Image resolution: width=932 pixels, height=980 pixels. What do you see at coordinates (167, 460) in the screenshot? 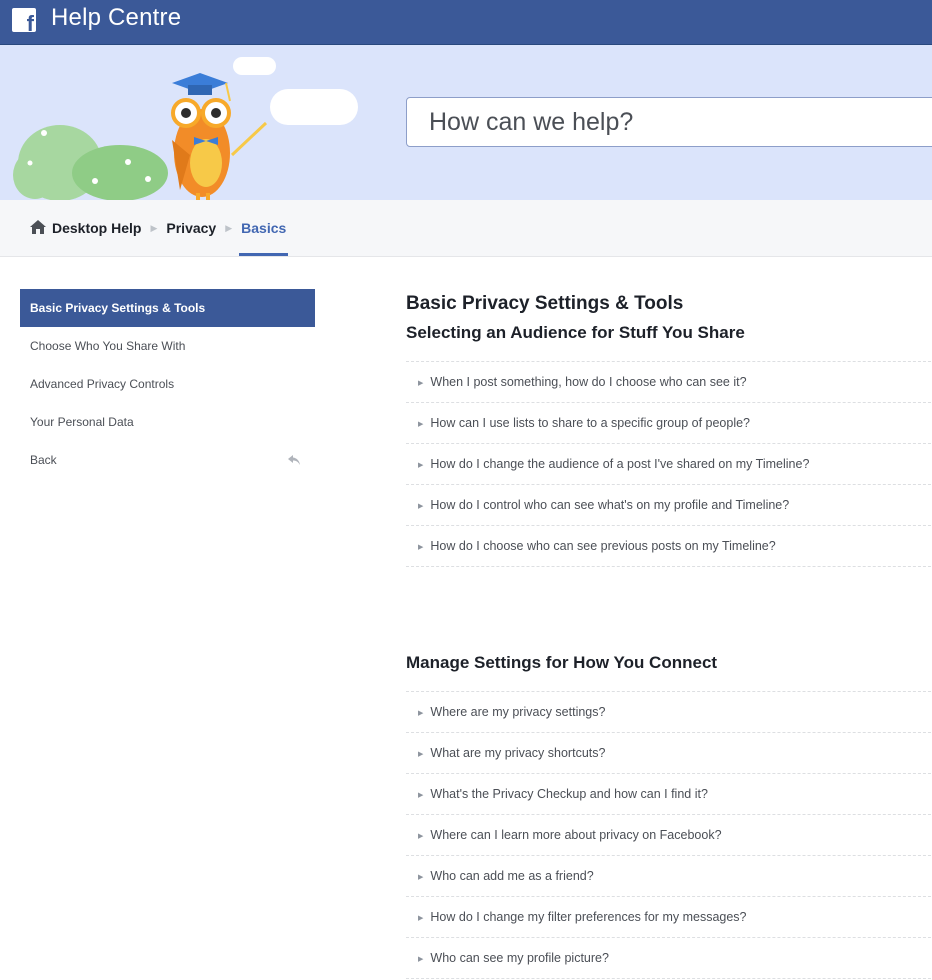
I see `sidebar-item-back: Back` at bounding box center [167, 460].